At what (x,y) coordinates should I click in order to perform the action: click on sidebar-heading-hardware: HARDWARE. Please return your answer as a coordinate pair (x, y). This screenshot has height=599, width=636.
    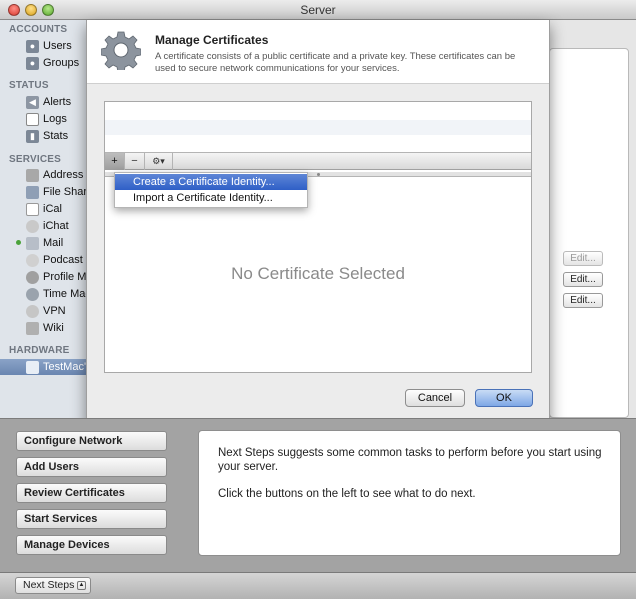
    Looking at the image, I should click on (39, 350).